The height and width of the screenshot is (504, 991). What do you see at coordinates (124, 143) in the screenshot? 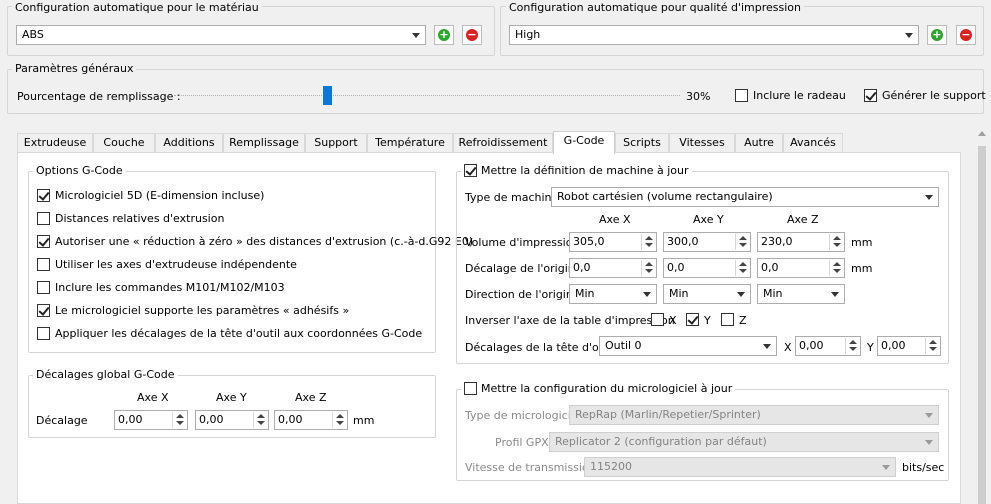
I see `tab-couche: Couche` at bounding box center [124, 143].